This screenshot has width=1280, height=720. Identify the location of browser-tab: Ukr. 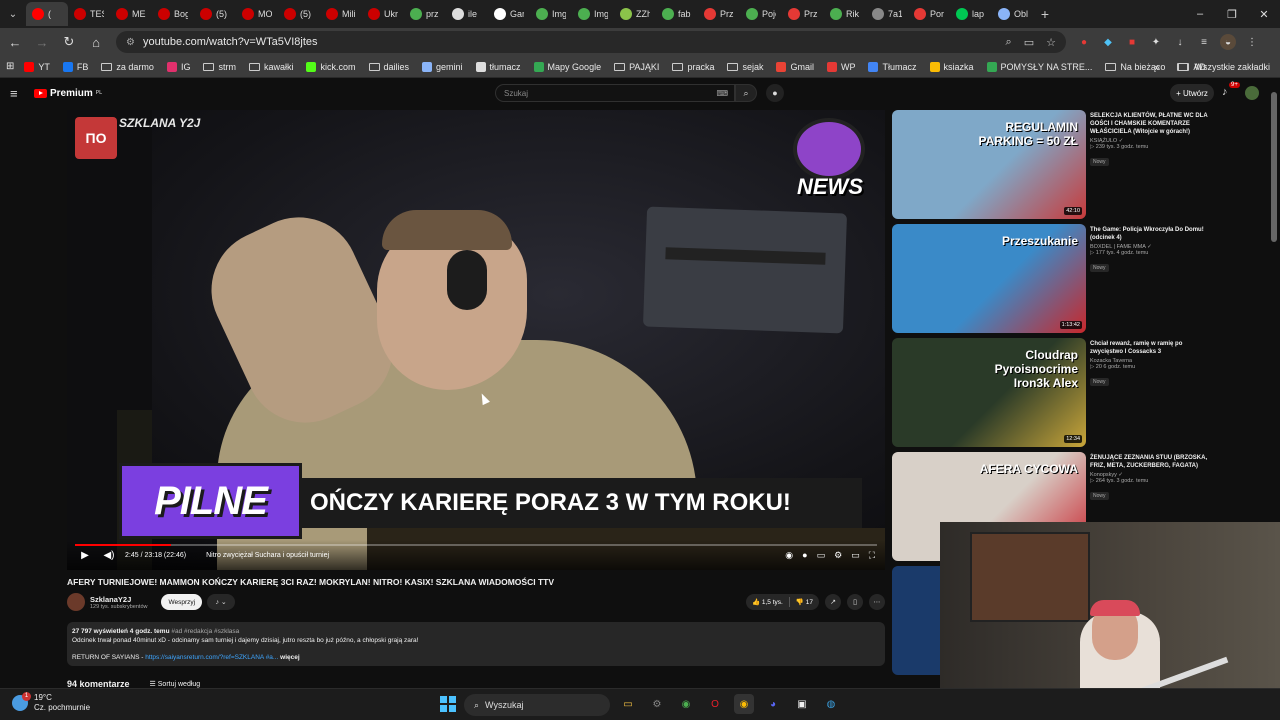
(383, 14).